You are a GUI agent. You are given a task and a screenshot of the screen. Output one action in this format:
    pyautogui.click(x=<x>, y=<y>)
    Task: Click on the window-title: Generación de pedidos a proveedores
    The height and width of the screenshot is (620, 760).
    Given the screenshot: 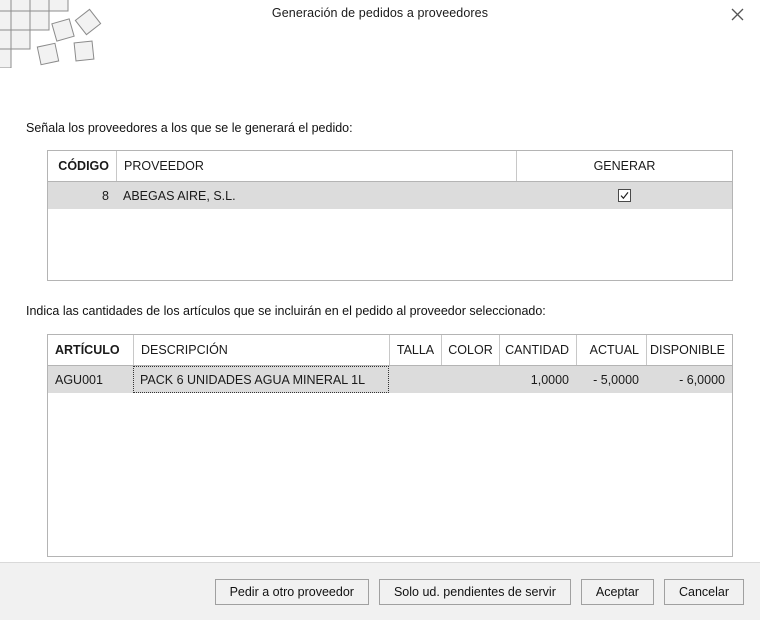 What is the action you would take?
    pyautogui.click(x=380, y=13)
    